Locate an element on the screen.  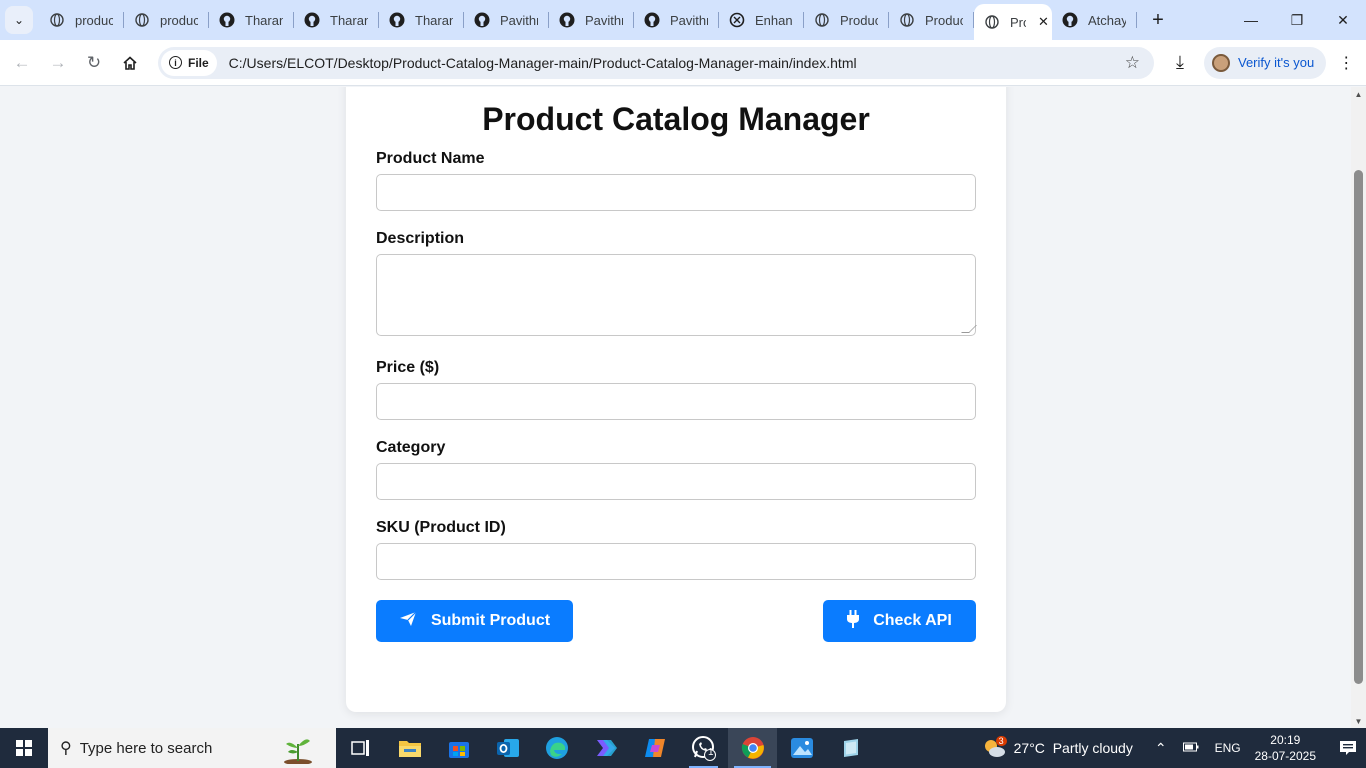
search-placeholder: Type here to search is located at coordinates (146, 748).